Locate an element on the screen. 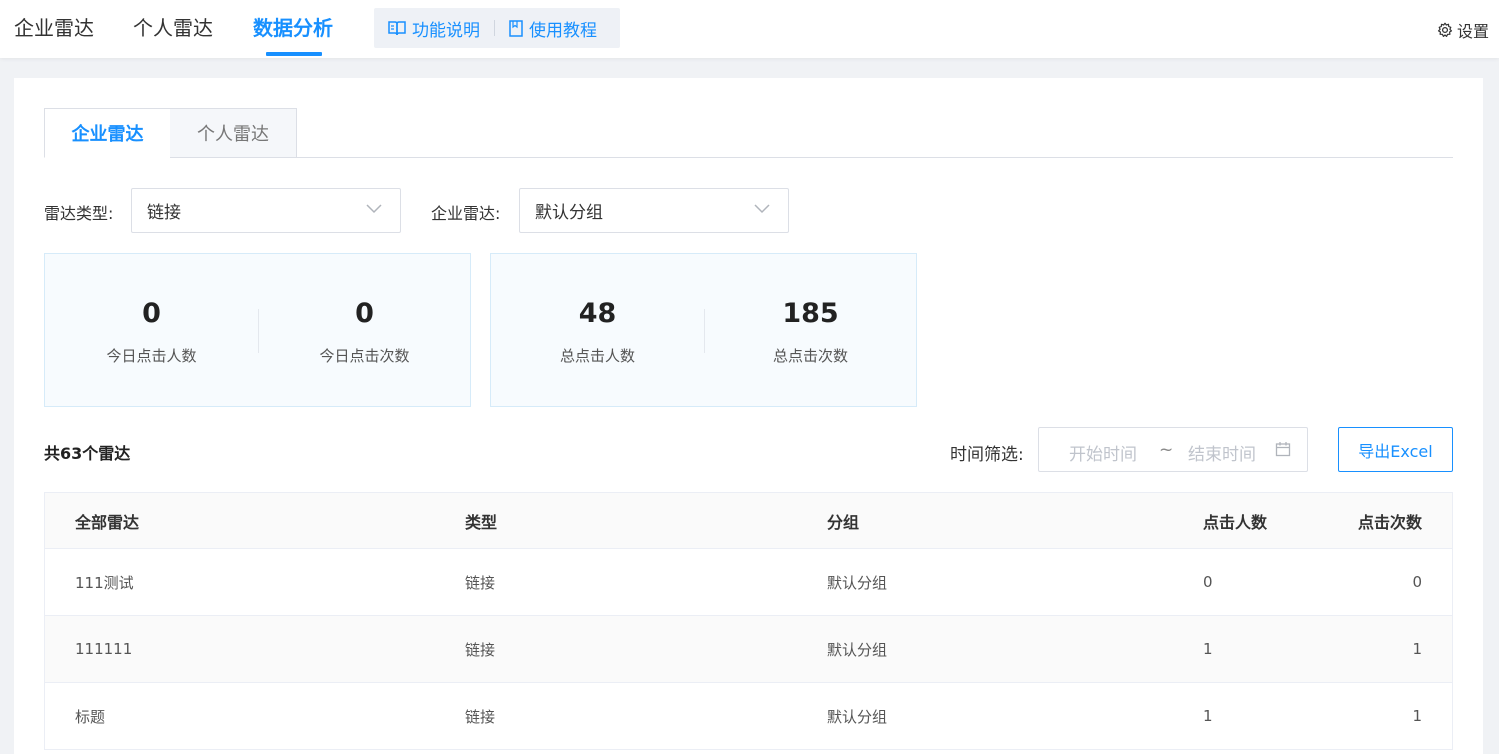 This screenshot has height=754, width=1499. total-stats-box: 48 总点击人数 185 总点击次数 is located at coordinates (703, 330).